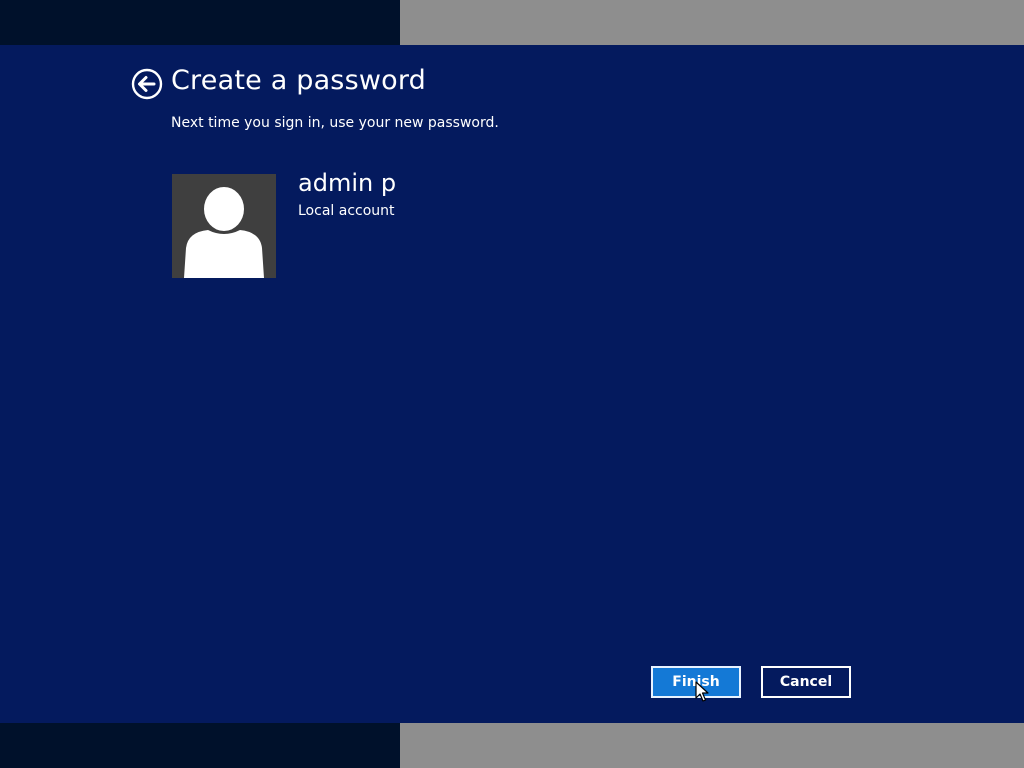 This screenshot has height=768, width=1024. I want to click on user-silhouette-icon, so click(224, 232).